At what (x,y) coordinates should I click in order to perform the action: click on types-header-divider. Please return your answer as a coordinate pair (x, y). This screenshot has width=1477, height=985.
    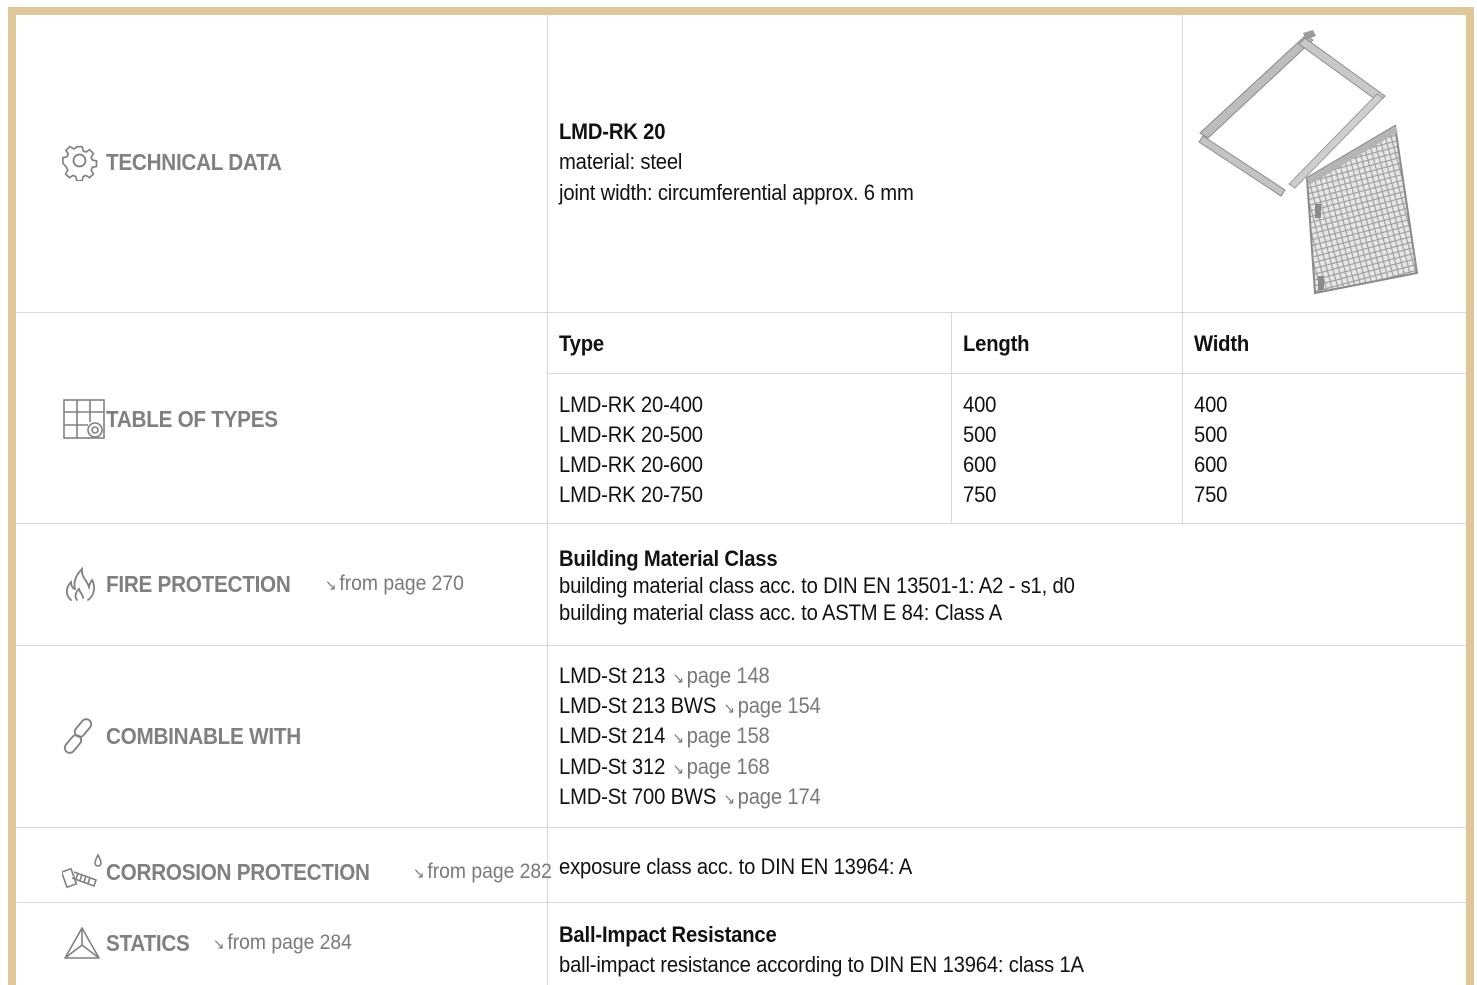
    Looking at the image, I should click on (1007, 373).